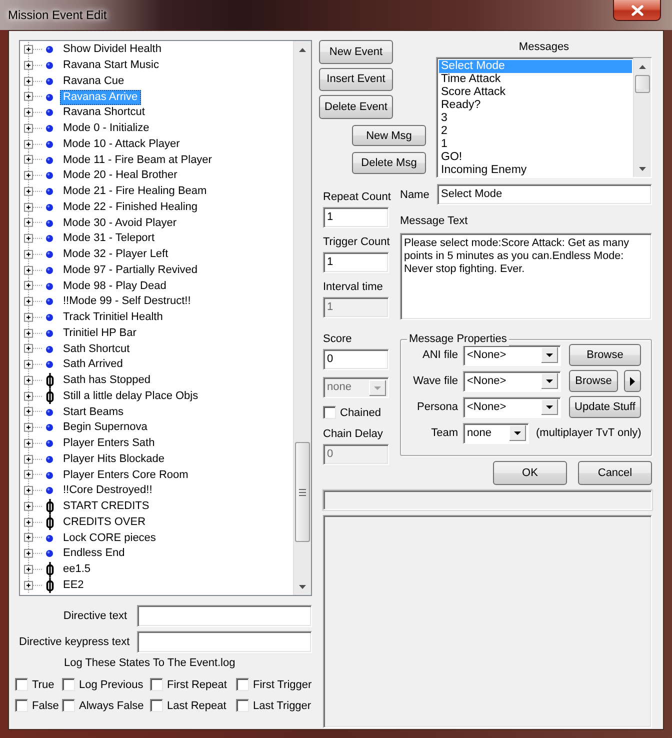 This screenshot has width=672, height=738. I want to click on dialog-button: OK, so click(530, 473).